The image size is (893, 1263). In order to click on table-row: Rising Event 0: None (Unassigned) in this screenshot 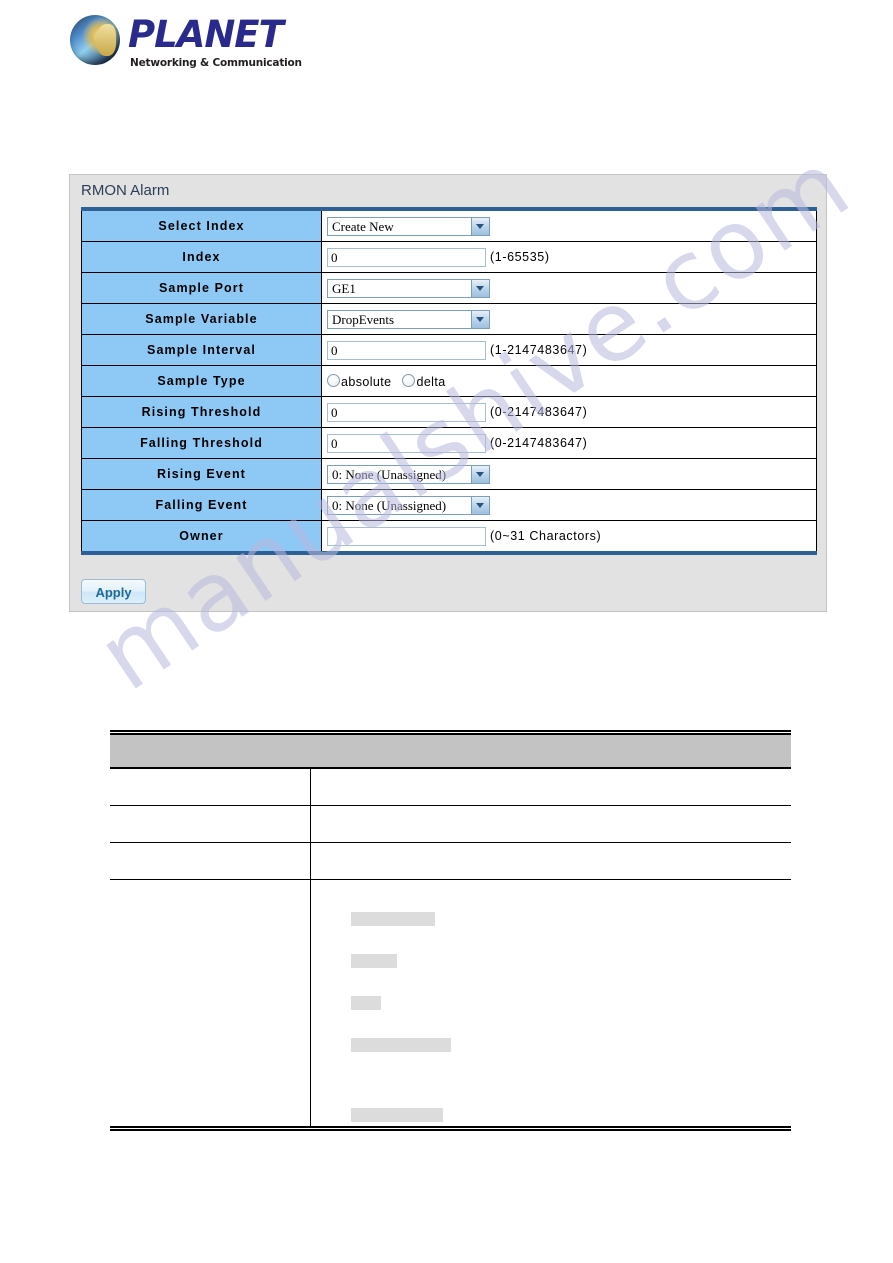, I will do `click(449, 474)`.